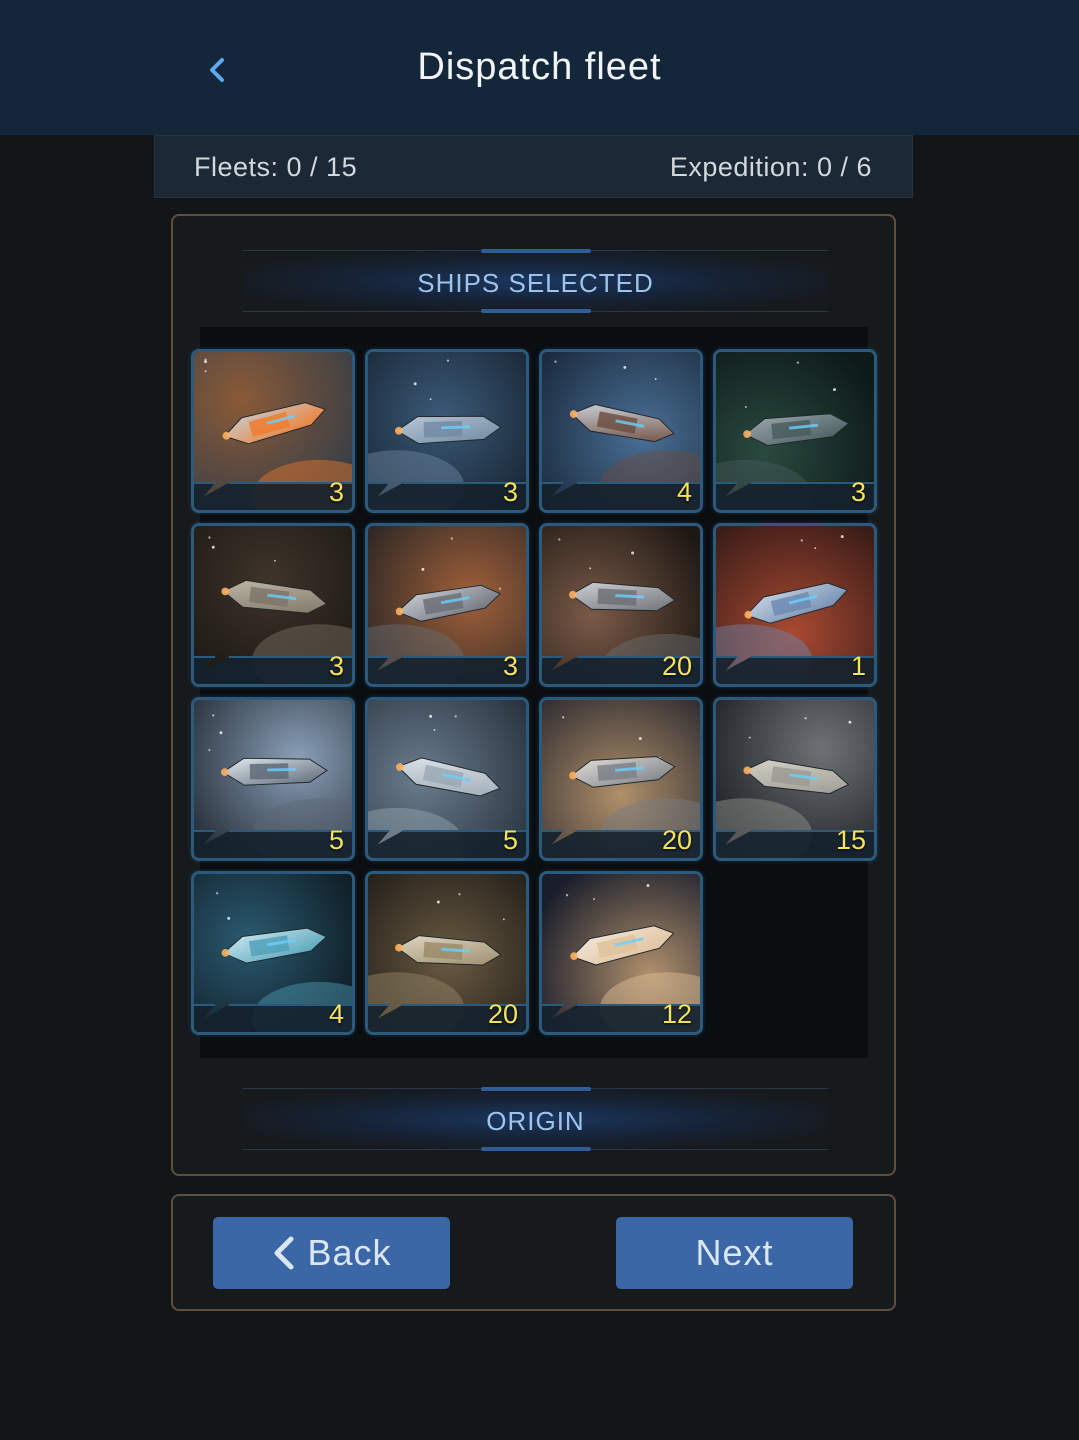 This screenshot has width=1079, height=1440. What do you see at coordinates (349, 1252) in the screenshot?
I see `back-button-label: Back` at bounding box center [349, 1252].